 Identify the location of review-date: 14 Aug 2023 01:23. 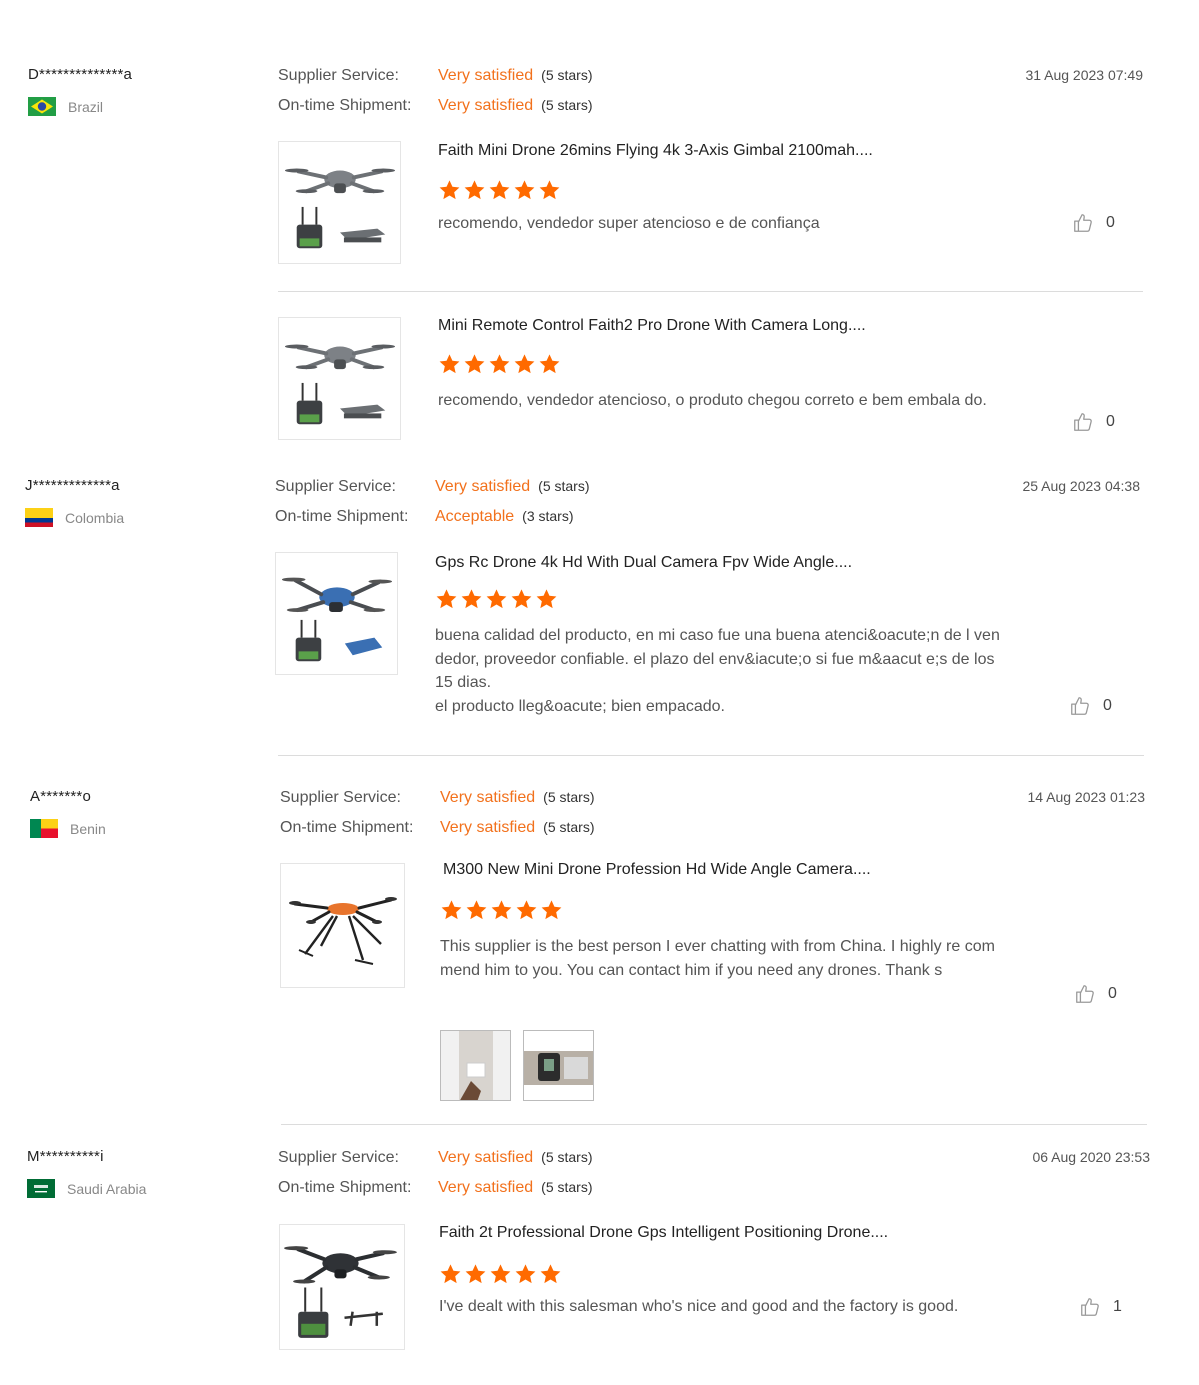
(1086, 797).